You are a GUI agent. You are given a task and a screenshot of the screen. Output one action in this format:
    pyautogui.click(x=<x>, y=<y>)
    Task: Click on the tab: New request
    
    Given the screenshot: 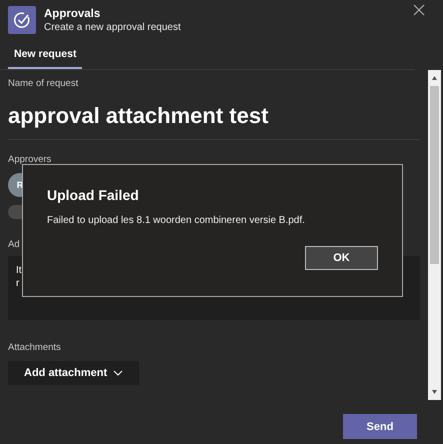 What is the action you would take?
    pyautogui.click(x=45, y=55)
    